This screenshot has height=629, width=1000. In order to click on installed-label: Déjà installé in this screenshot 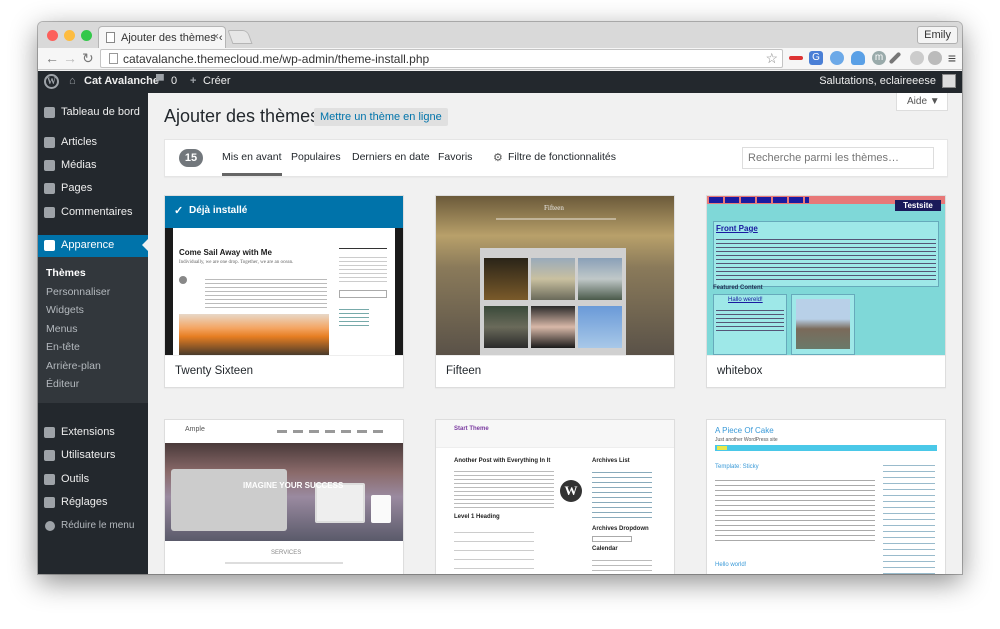, I will do `click(218, 210)`.